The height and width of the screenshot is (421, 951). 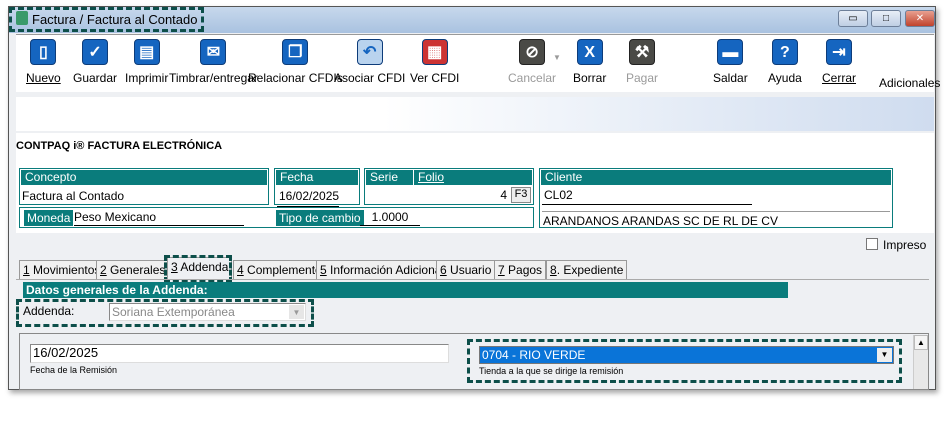 What do you see at coordinates (784, 52) in the screenshot?
I see `help-icon: ?` at bounding box center [784, 52].